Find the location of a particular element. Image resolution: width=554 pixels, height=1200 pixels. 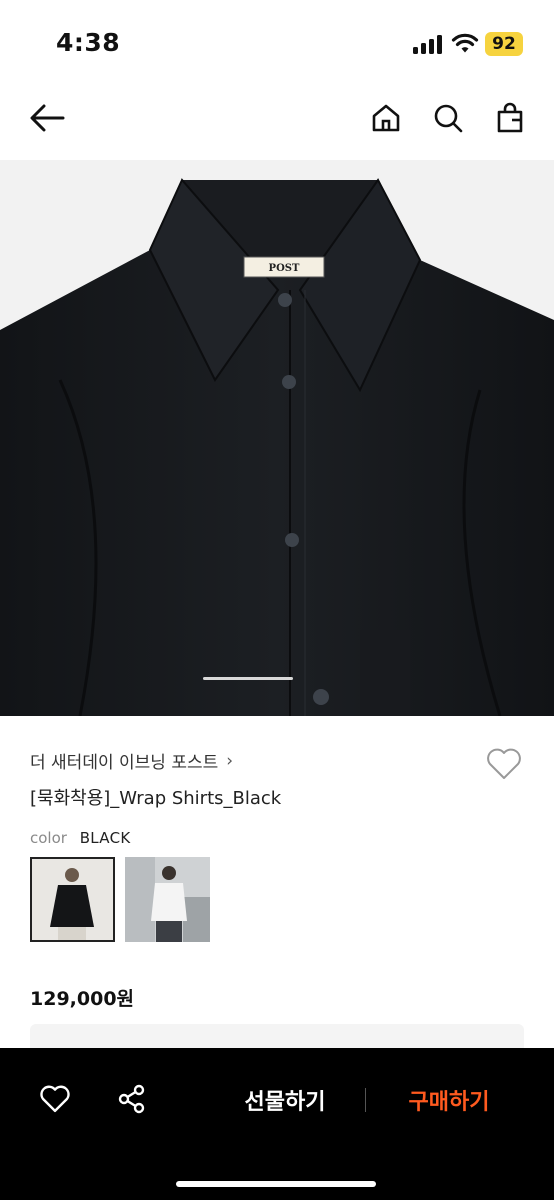

color-row: color BLACK is located at coordinates (80, 838).